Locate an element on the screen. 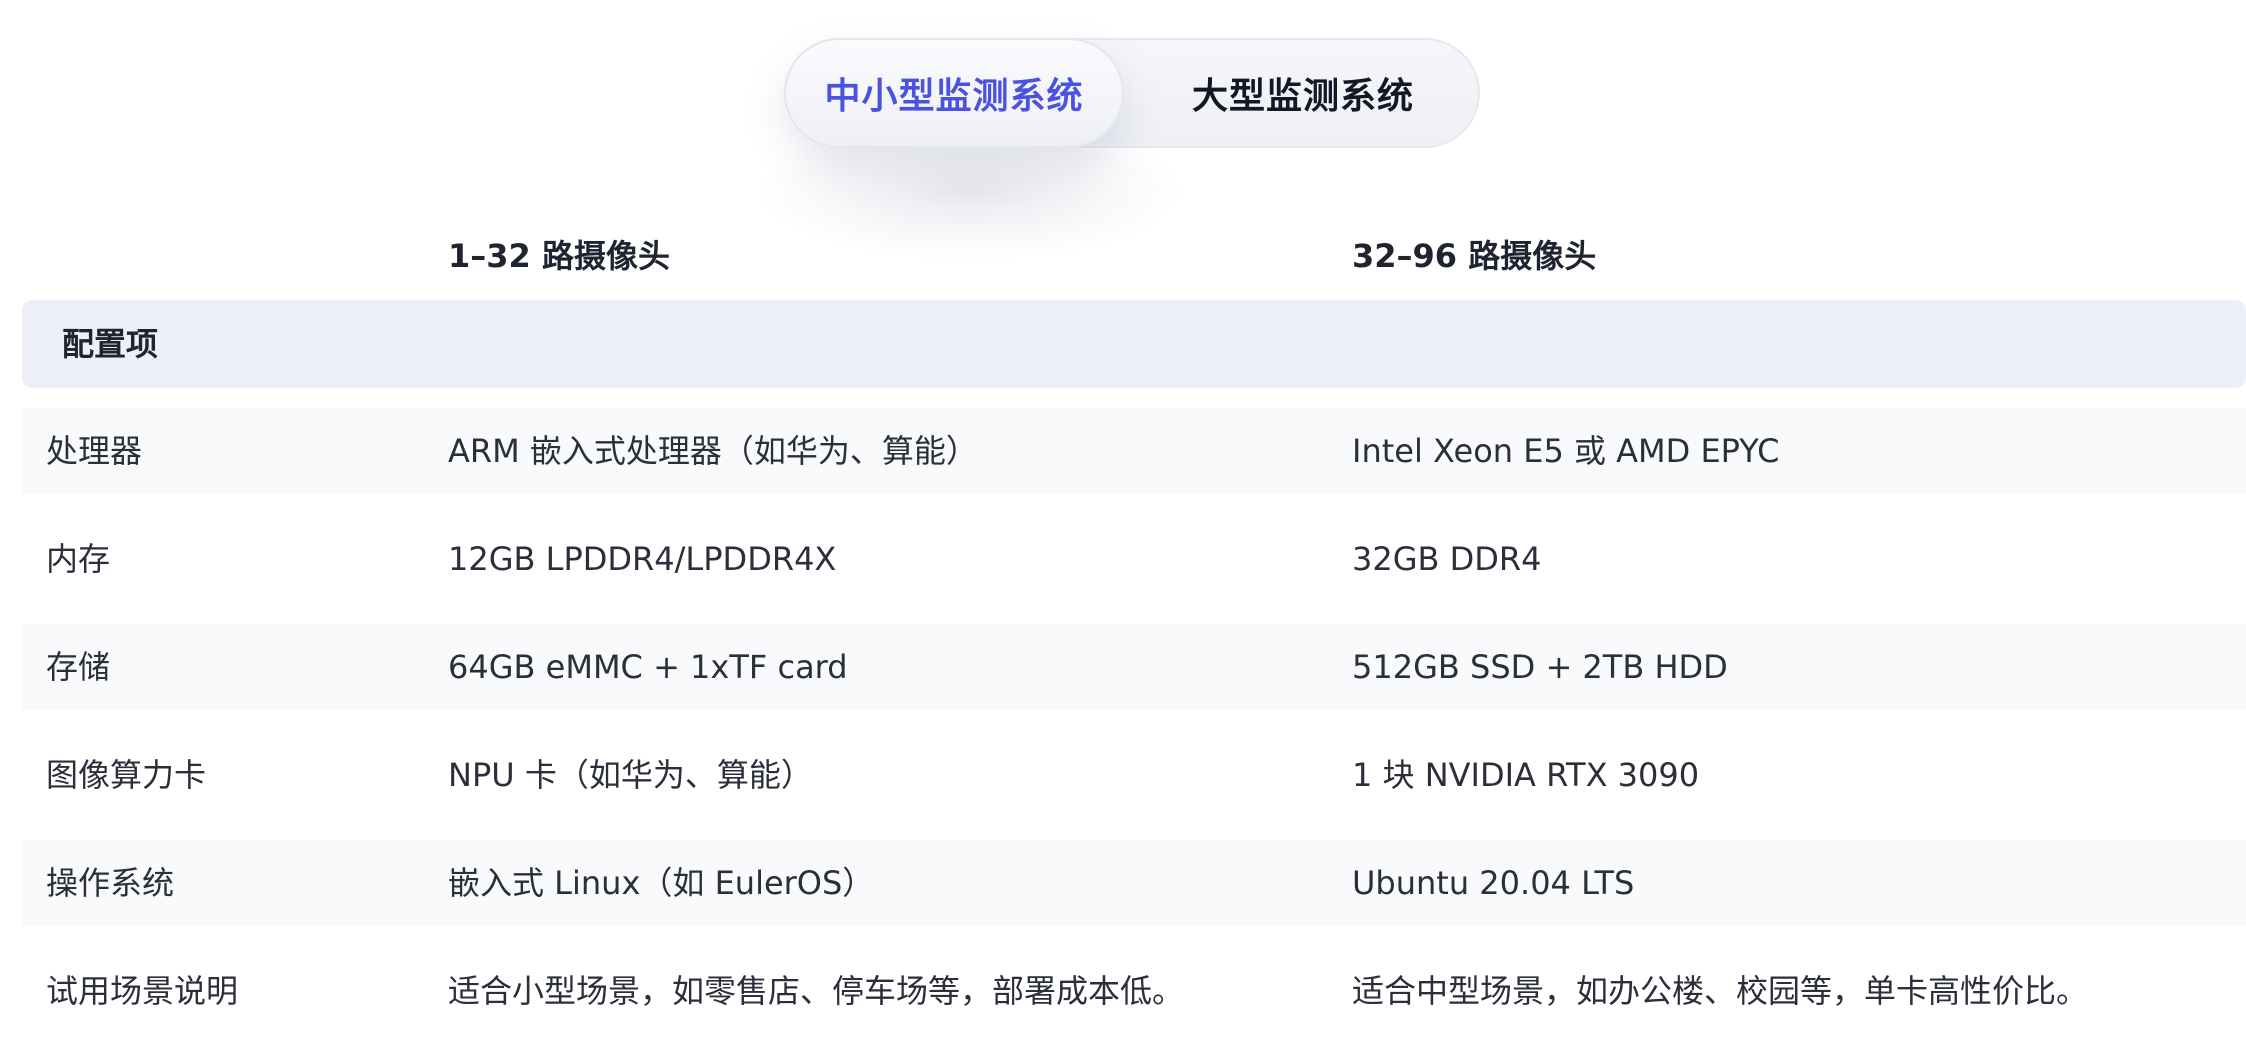  row-value-small: 64GB eMMC + 1xTF card is located at coordinates (648, 667).